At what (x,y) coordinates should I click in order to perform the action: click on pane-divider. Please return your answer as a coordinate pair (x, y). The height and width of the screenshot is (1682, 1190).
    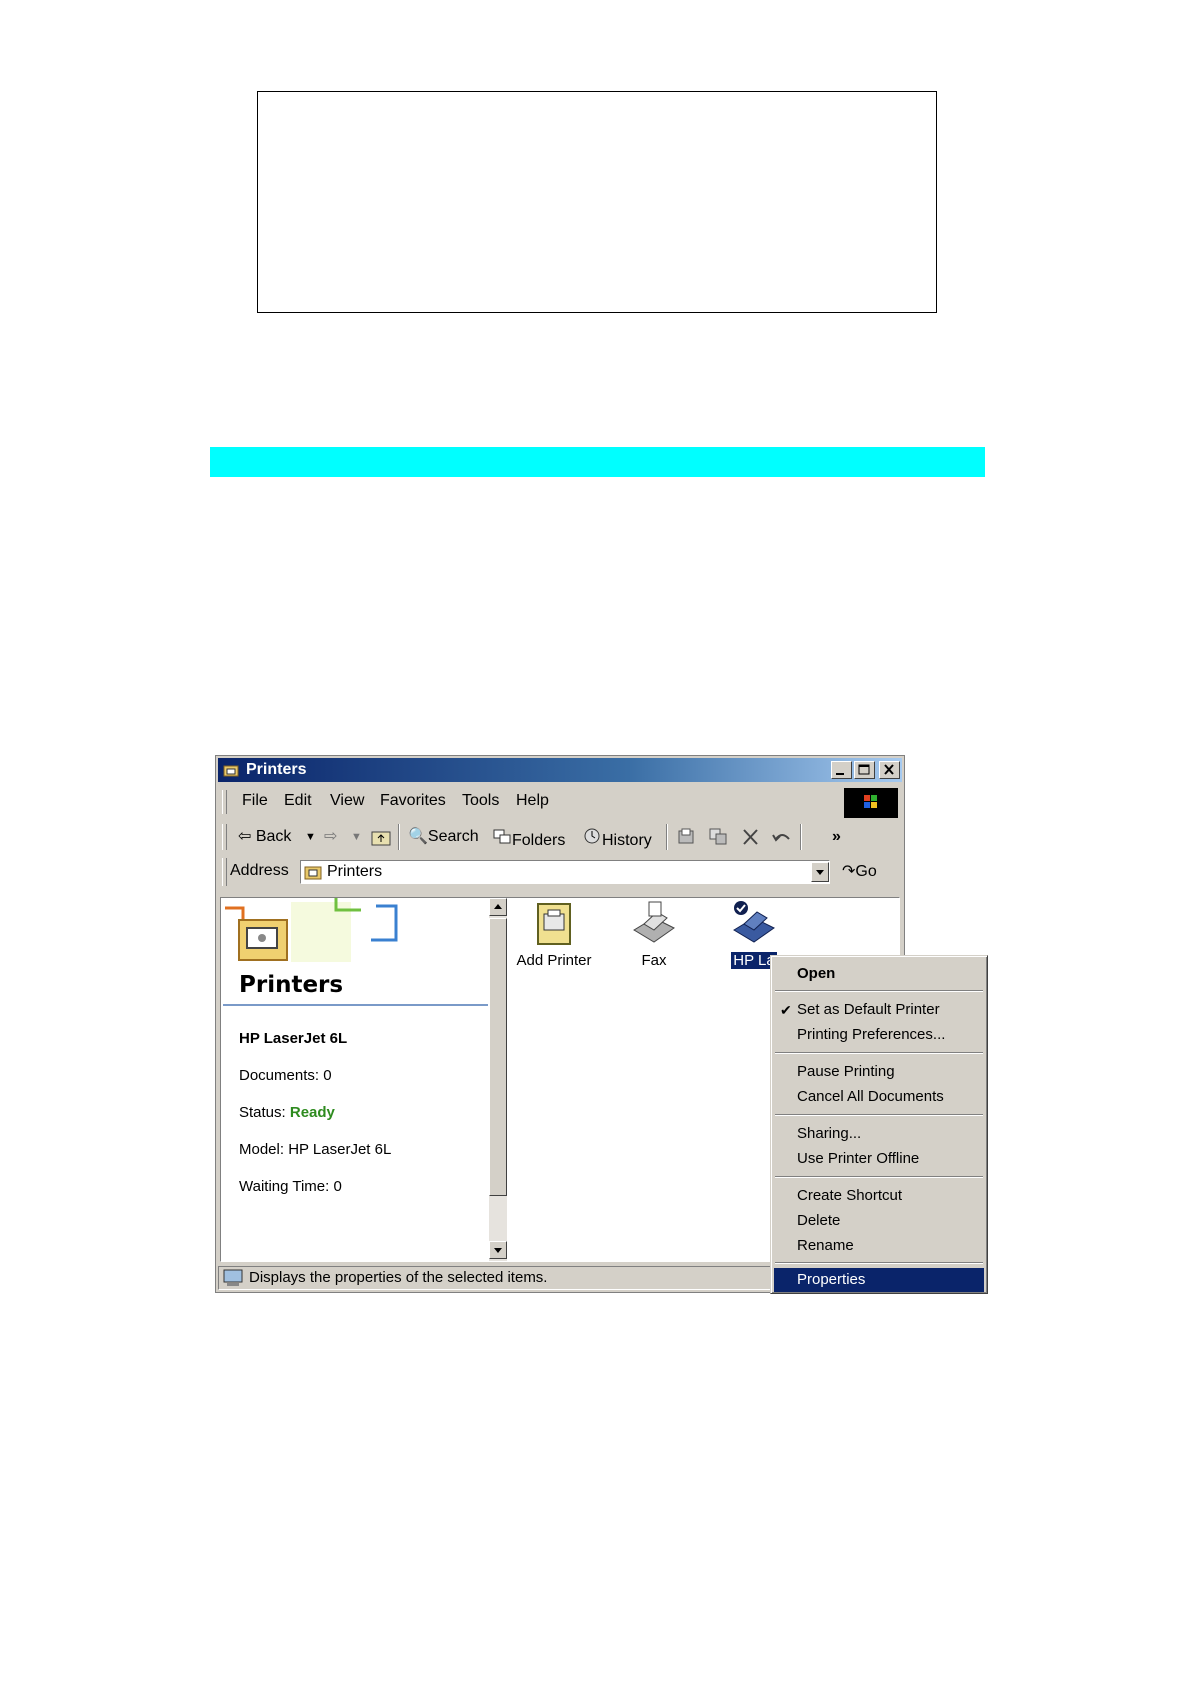
    Looking at the image, I should click on (355, 1005).